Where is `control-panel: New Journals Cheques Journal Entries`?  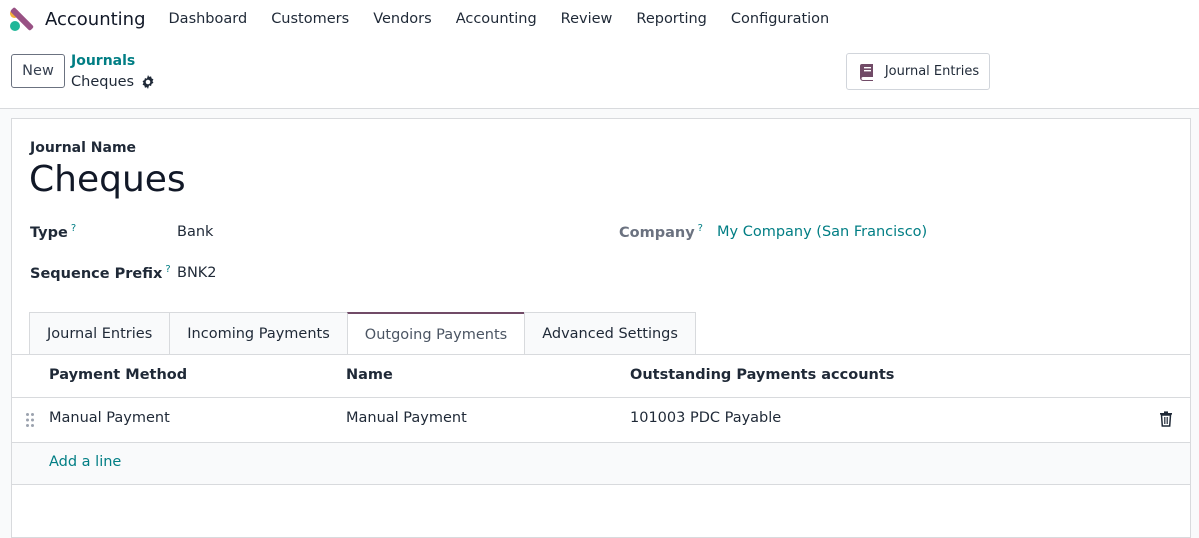
control-panel: New Journals Cheques Journal Entries is located at coordinates (599, 73).